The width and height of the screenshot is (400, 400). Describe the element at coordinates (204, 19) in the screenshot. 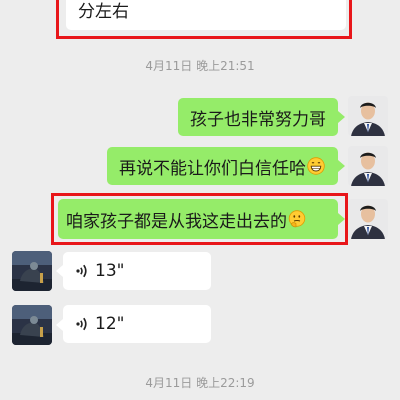

I see `highlight-box-top` at that location.